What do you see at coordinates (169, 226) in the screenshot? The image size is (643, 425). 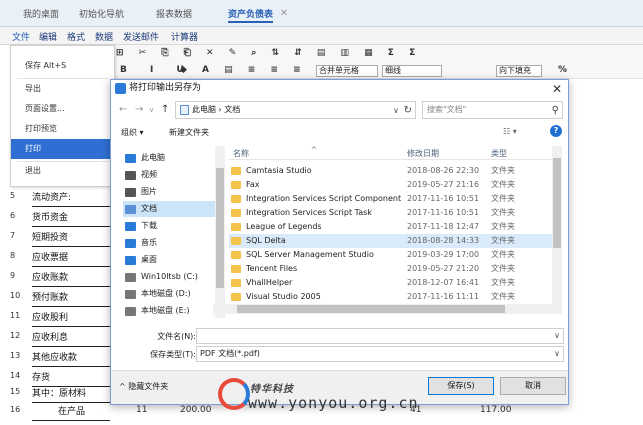 I see `nav-item: 下载` at bounding box center [169, 226].